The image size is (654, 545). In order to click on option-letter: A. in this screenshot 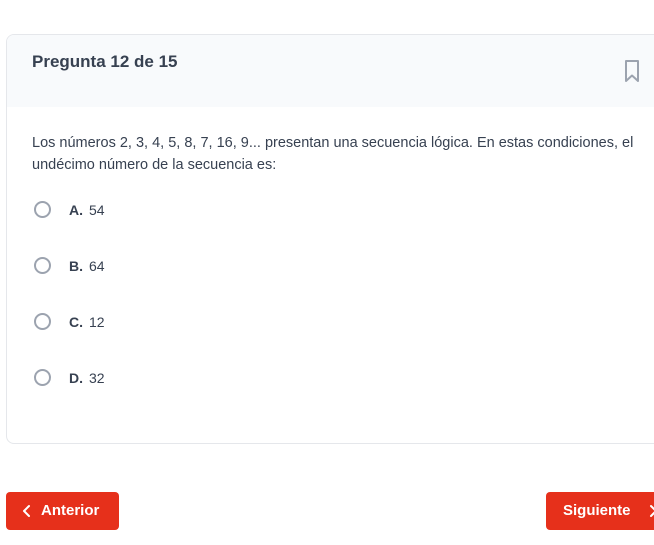, I will do `click(76, 210)`.